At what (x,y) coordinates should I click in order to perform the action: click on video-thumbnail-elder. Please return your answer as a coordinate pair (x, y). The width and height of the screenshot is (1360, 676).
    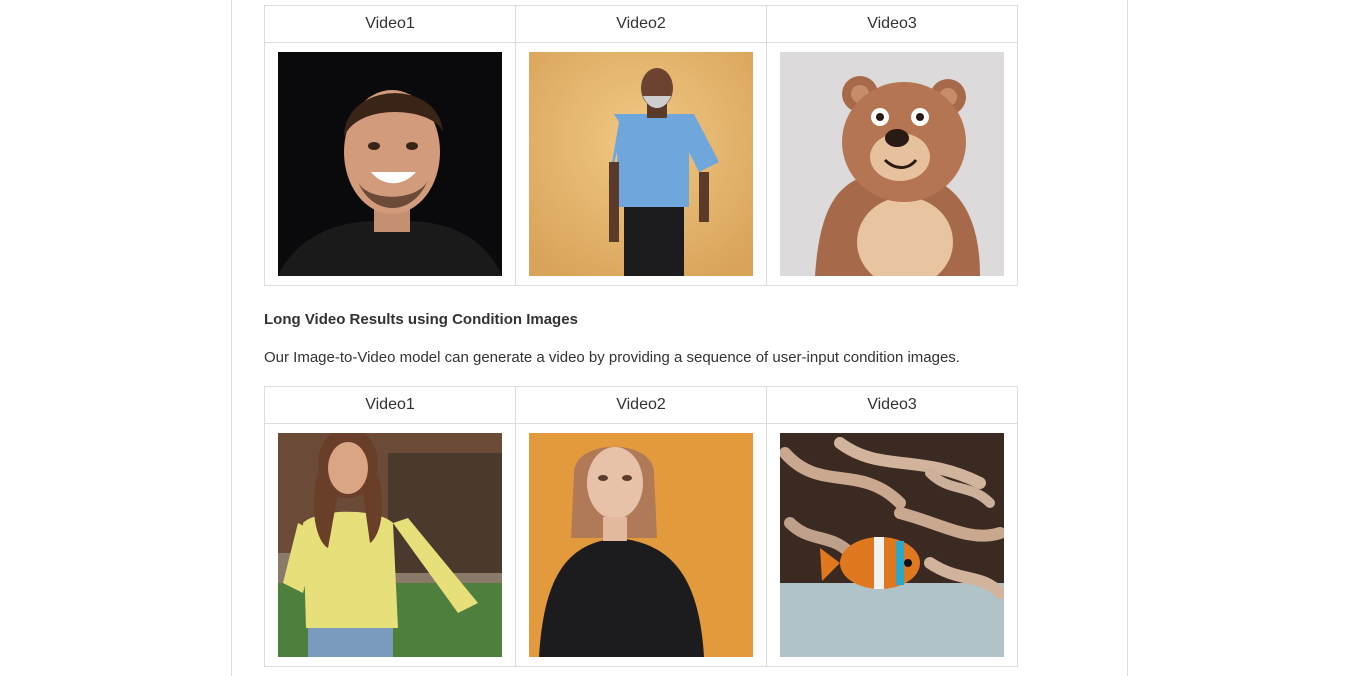
    Looking at the image, I should click on (641, 164).